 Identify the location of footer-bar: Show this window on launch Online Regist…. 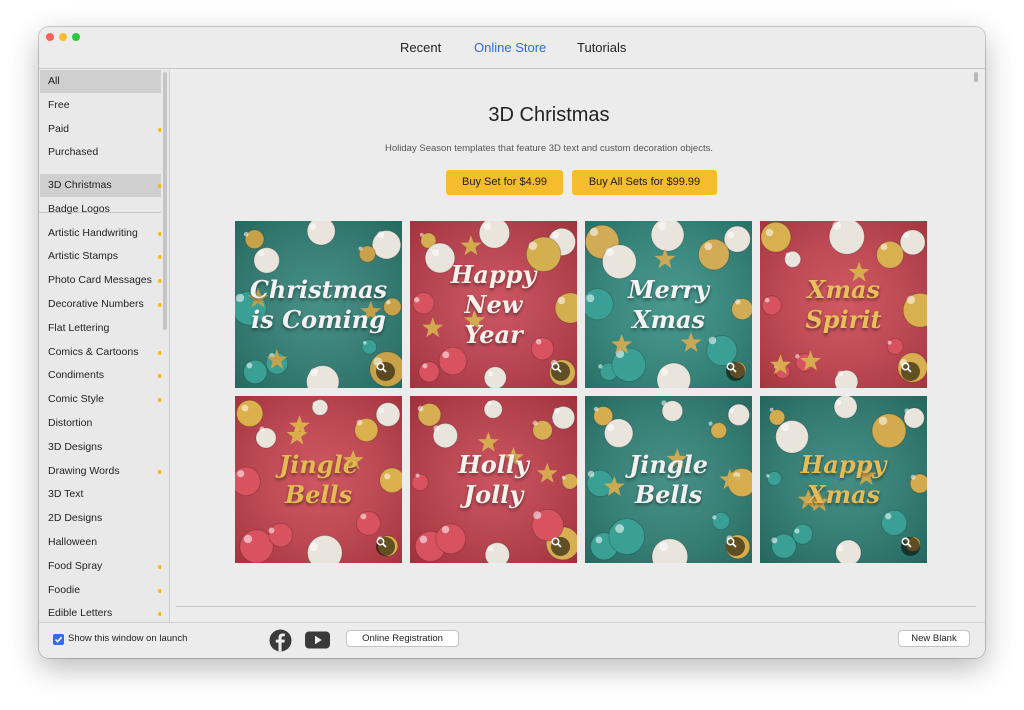
(512, 640).